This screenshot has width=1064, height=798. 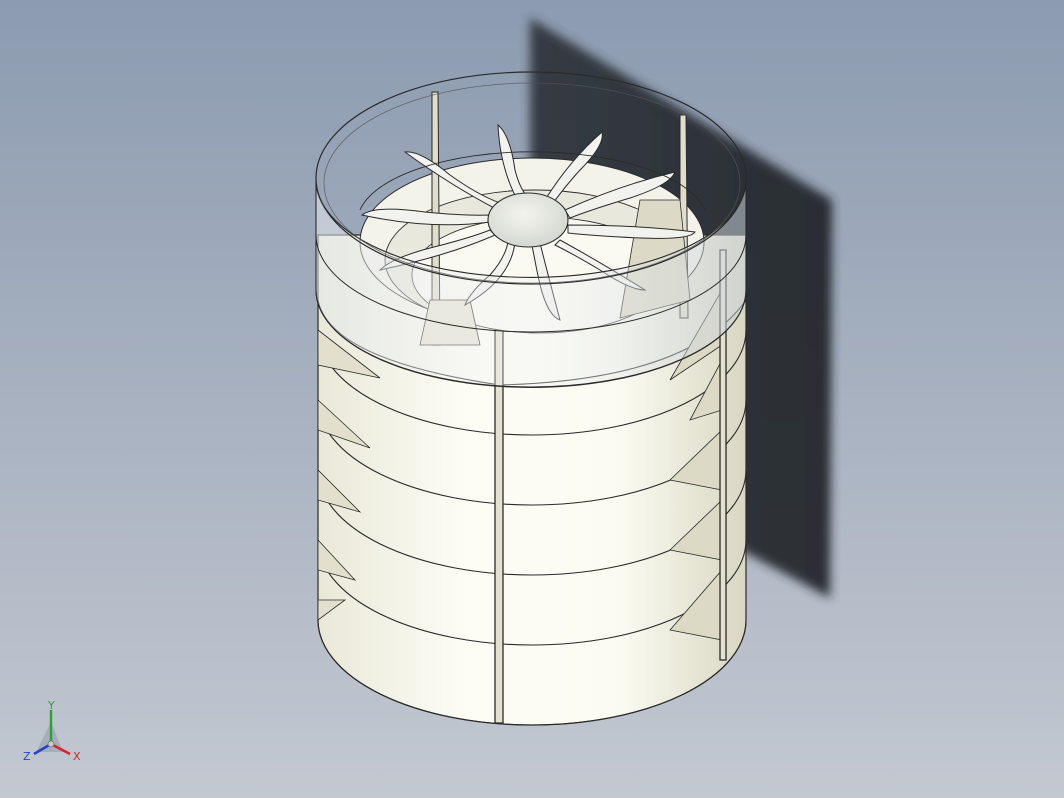 What do you see at coordinates (51, 706) in the screenshot?
I see `y-axis-label: Y` at bounding box center [51, 706].